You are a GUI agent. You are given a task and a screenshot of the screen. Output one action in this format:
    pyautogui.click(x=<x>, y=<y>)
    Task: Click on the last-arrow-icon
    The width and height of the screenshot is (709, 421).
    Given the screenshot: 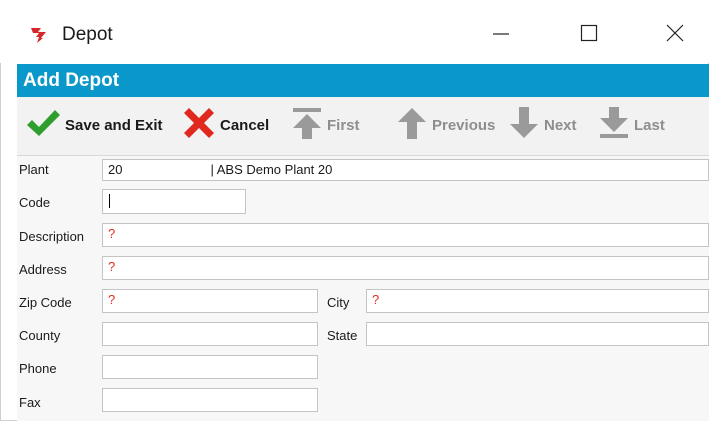 What is the action you would take?
    pyautogui.click(x=614, y=125)
    